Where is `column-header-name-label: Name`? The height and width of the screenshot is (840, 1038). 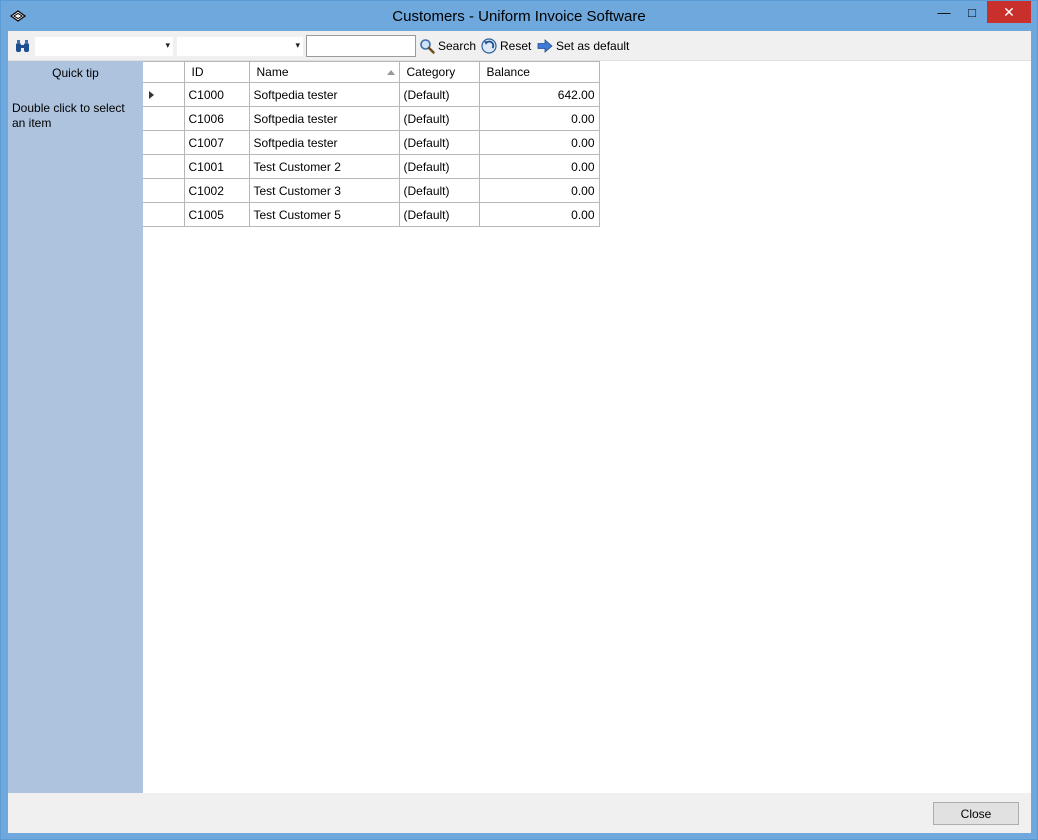
column-header-name-label: Name is located at coordinates (272, 72).